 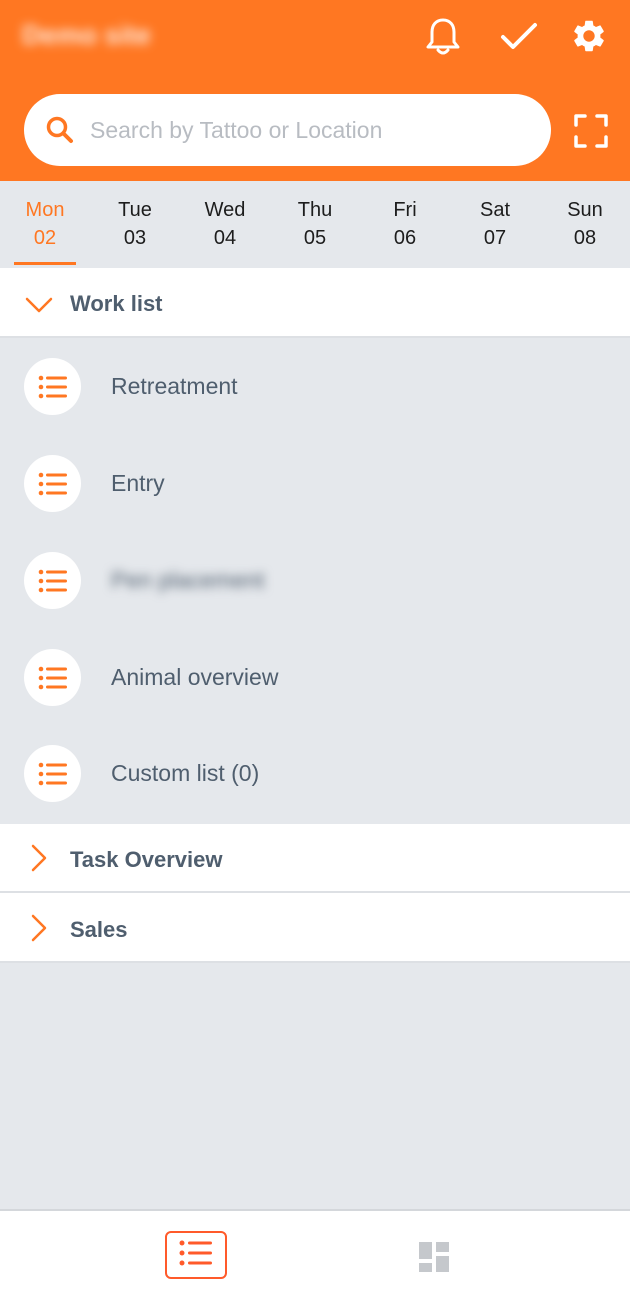 I want to click on day-tab-mon: Mon 02, so click(x=45, y=224).